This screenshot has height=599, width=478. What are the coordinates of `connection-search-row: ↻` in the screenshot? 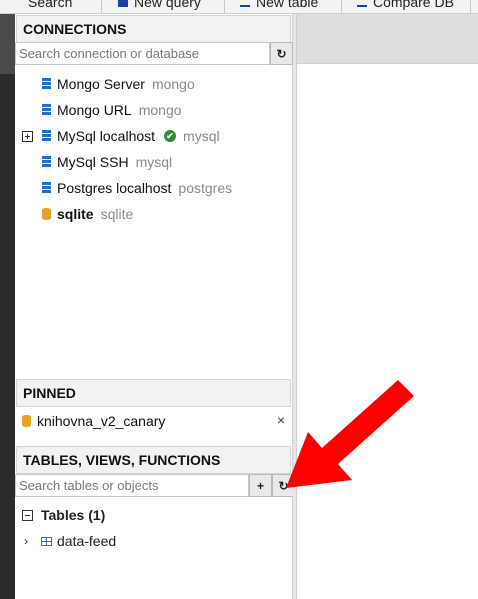 It's located at (154, 53).